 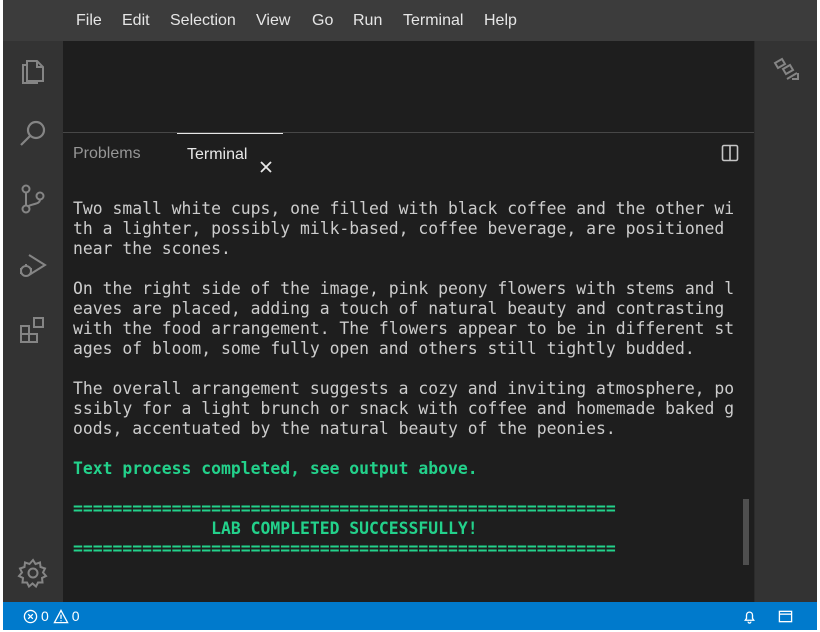 I want to click on error-icon, so click(x=30, y=616).